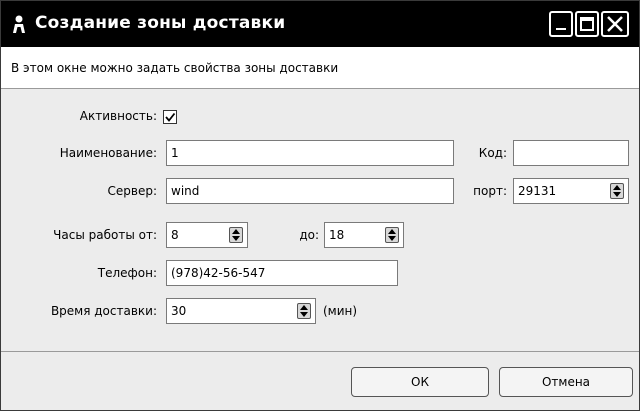 The image size is (640, 411). I want to click on delivery-time-spinner: 30, so click(241, 311).